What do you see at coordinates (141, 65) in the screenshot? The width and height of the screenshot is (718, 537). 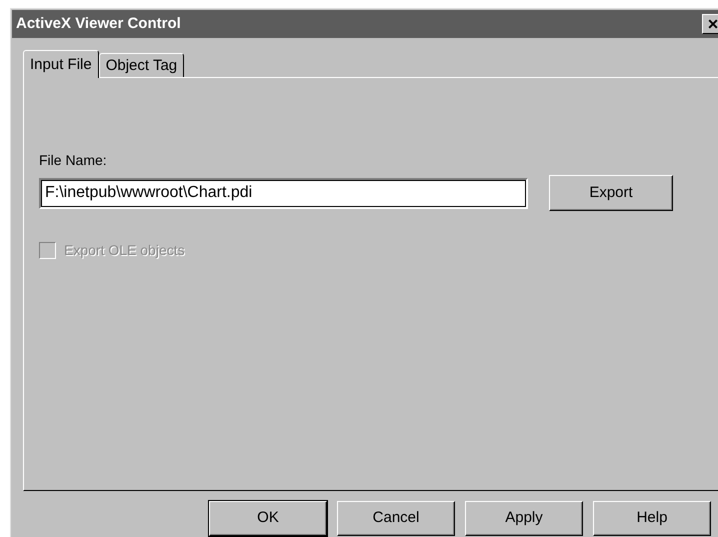 I see `tab: Object Tag` at bounding box center [141, 65].